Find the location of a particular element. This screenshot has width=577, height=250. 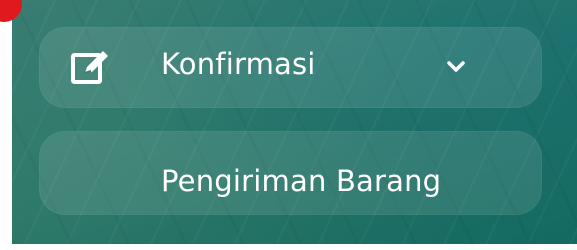

menu-item-label: Konfirmasi is located at coordinates (238, 64).